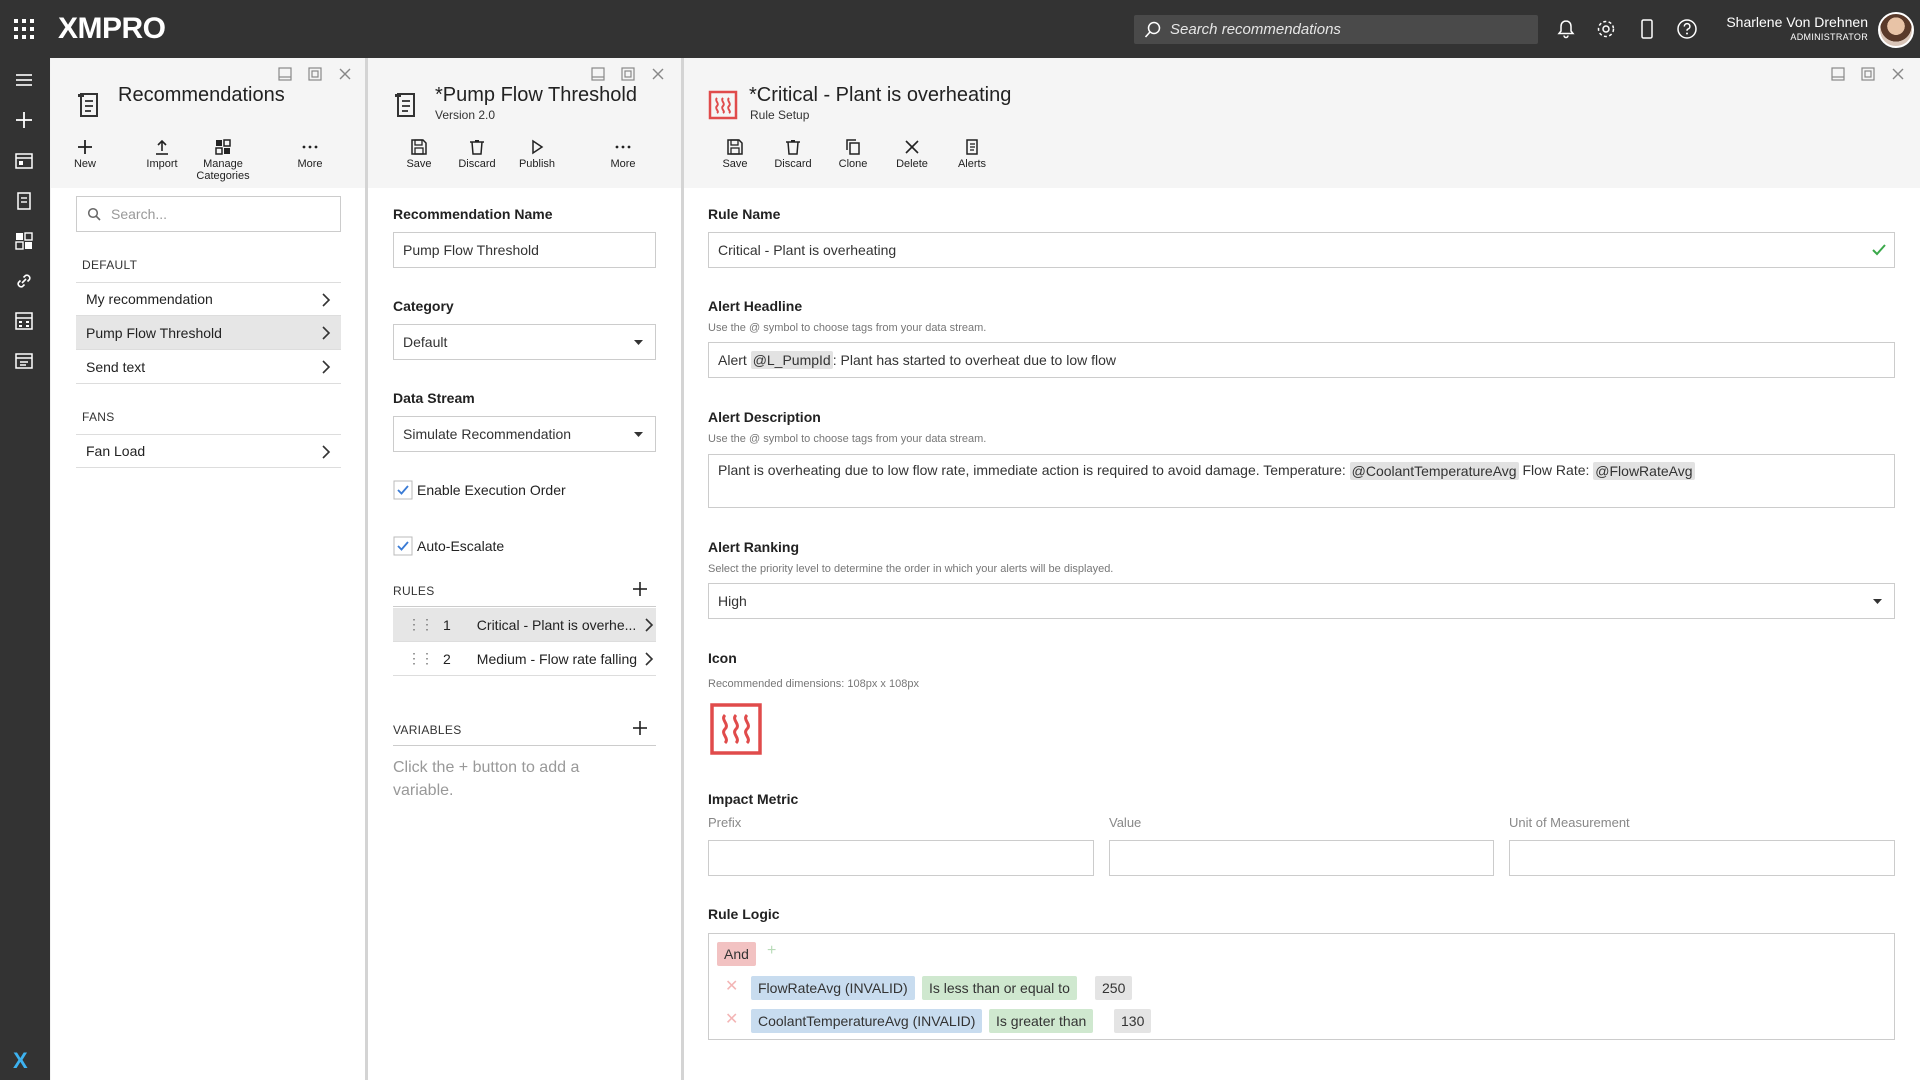 This screenshot has height=1080, width=1920. What do you see at coordinates (972, 154) in the screenshot?
I see `alerts-button: Alerts` at bounding box center [972, 154].